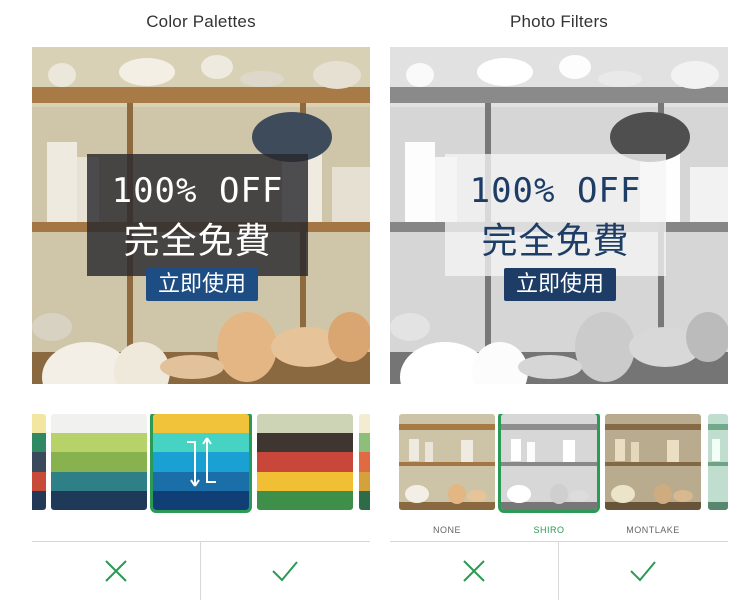  I want to click on palette-strip, so click(201, 464).